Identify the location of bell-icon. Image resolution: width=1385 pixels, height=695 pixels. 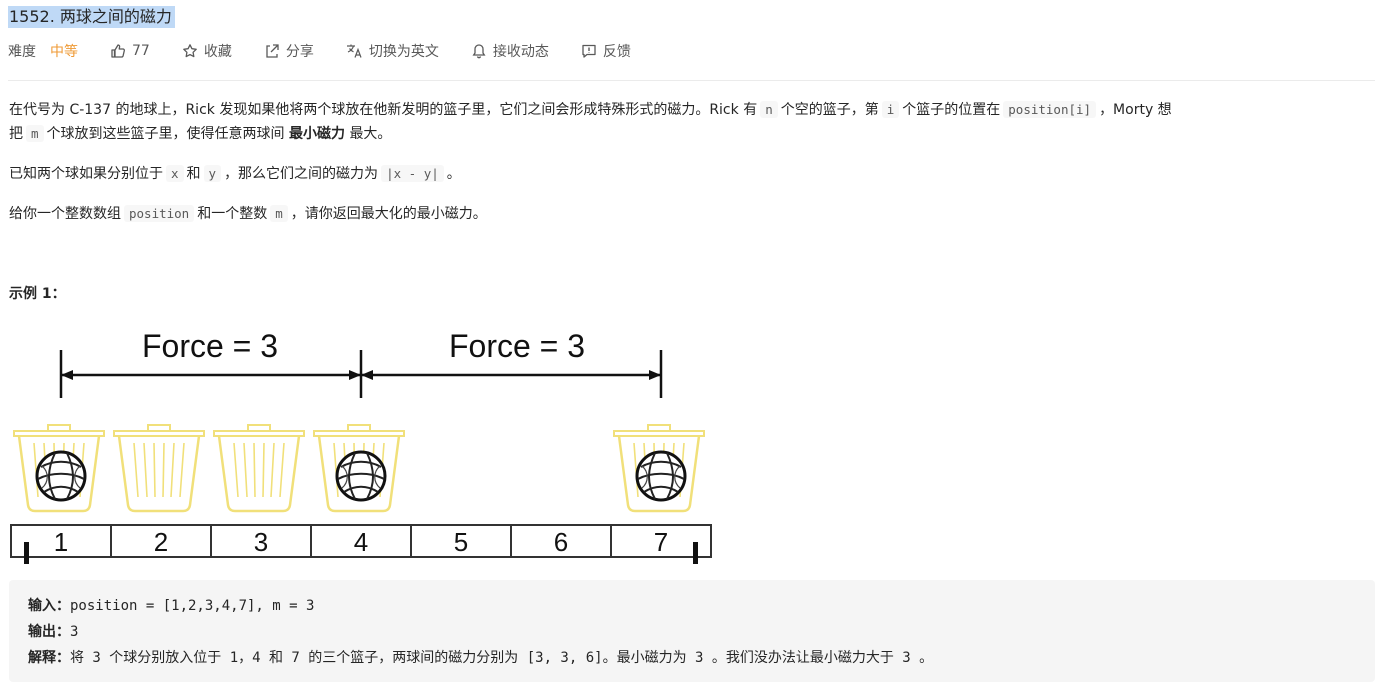
(479, 51).